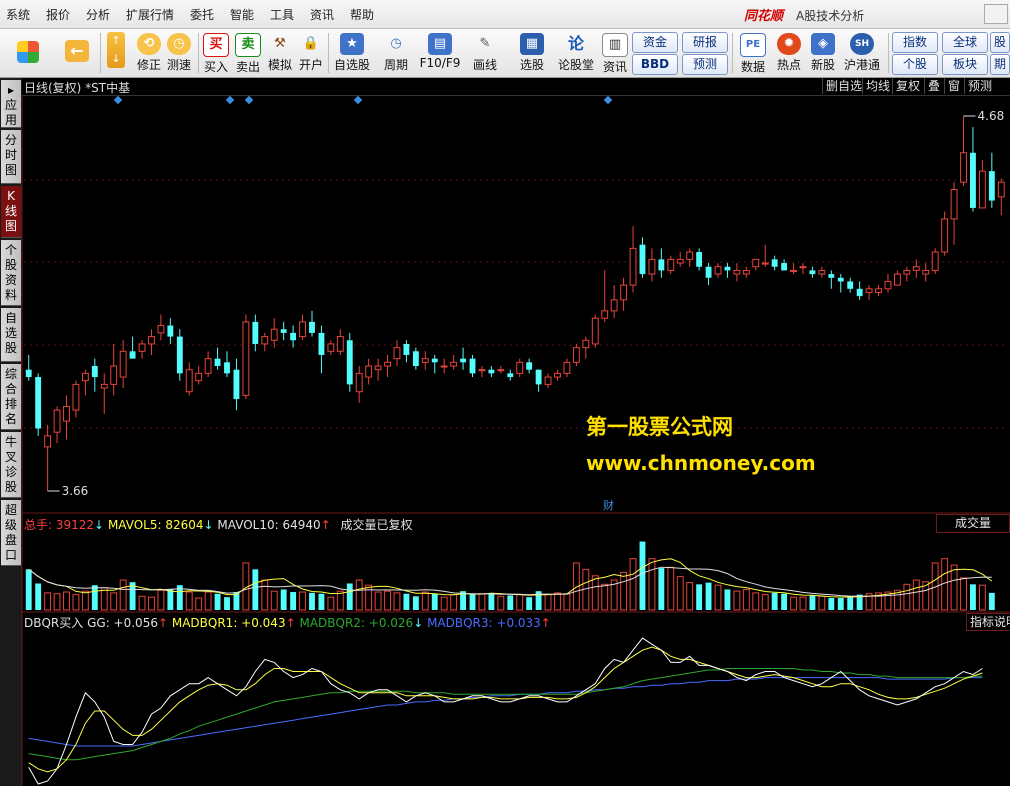  What do you see at coordinates (789, 53) in the screenshot?
I see `toolbar-btn-14: ✹ 热点` at bounding box center [789, 53].